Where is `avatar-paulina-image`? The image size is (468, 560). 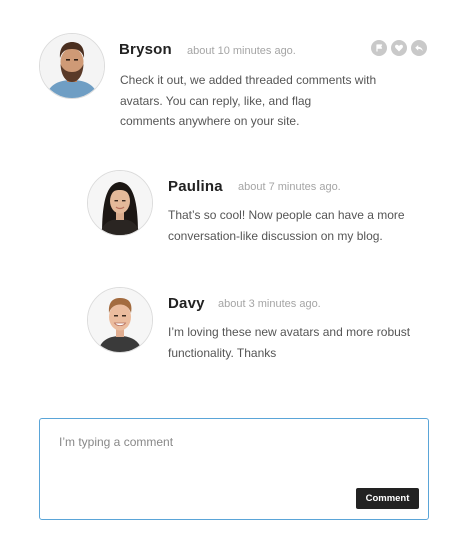 avatar-paulina-image is located at coordinates (120, 203).